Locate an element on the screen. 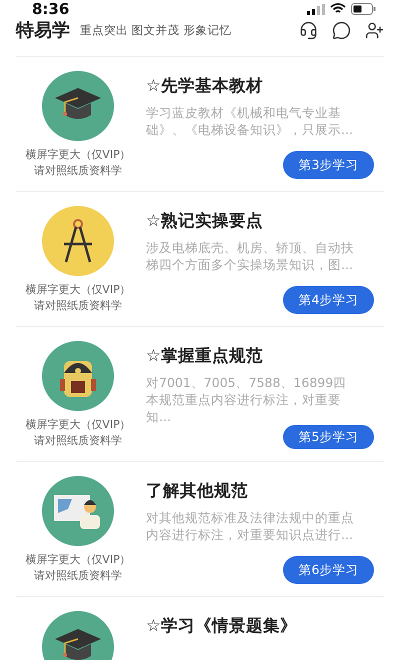 Image resolution: width=400 pixels, height=660 pixels. signal-icon is located at coordinates (316, 9).